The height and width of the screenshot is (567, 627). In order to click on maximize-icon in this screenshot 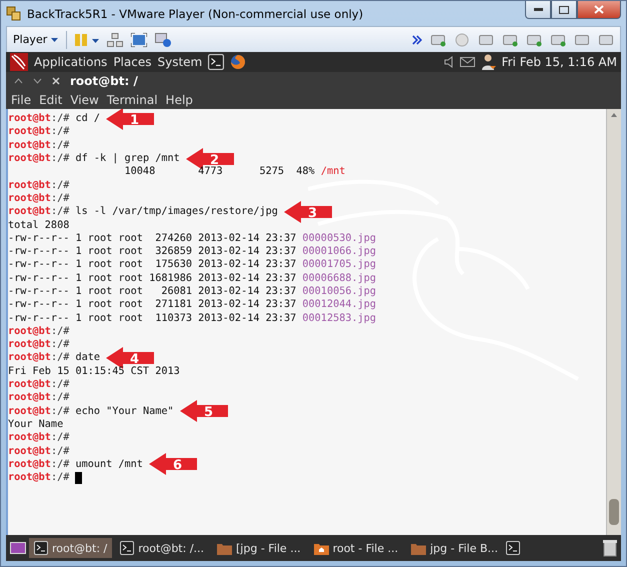, I will do `click(564, 10)`.